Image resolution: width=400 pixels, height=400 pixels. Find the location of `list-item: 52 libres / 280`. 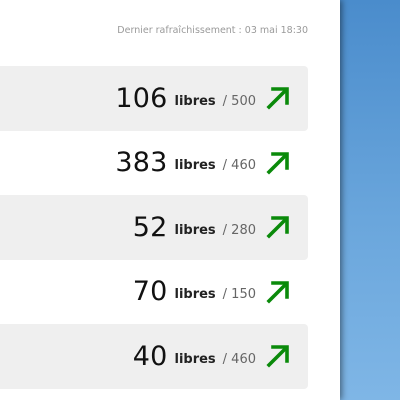

list-item: 52 libres / 280 is located at coordinates (154, 227).